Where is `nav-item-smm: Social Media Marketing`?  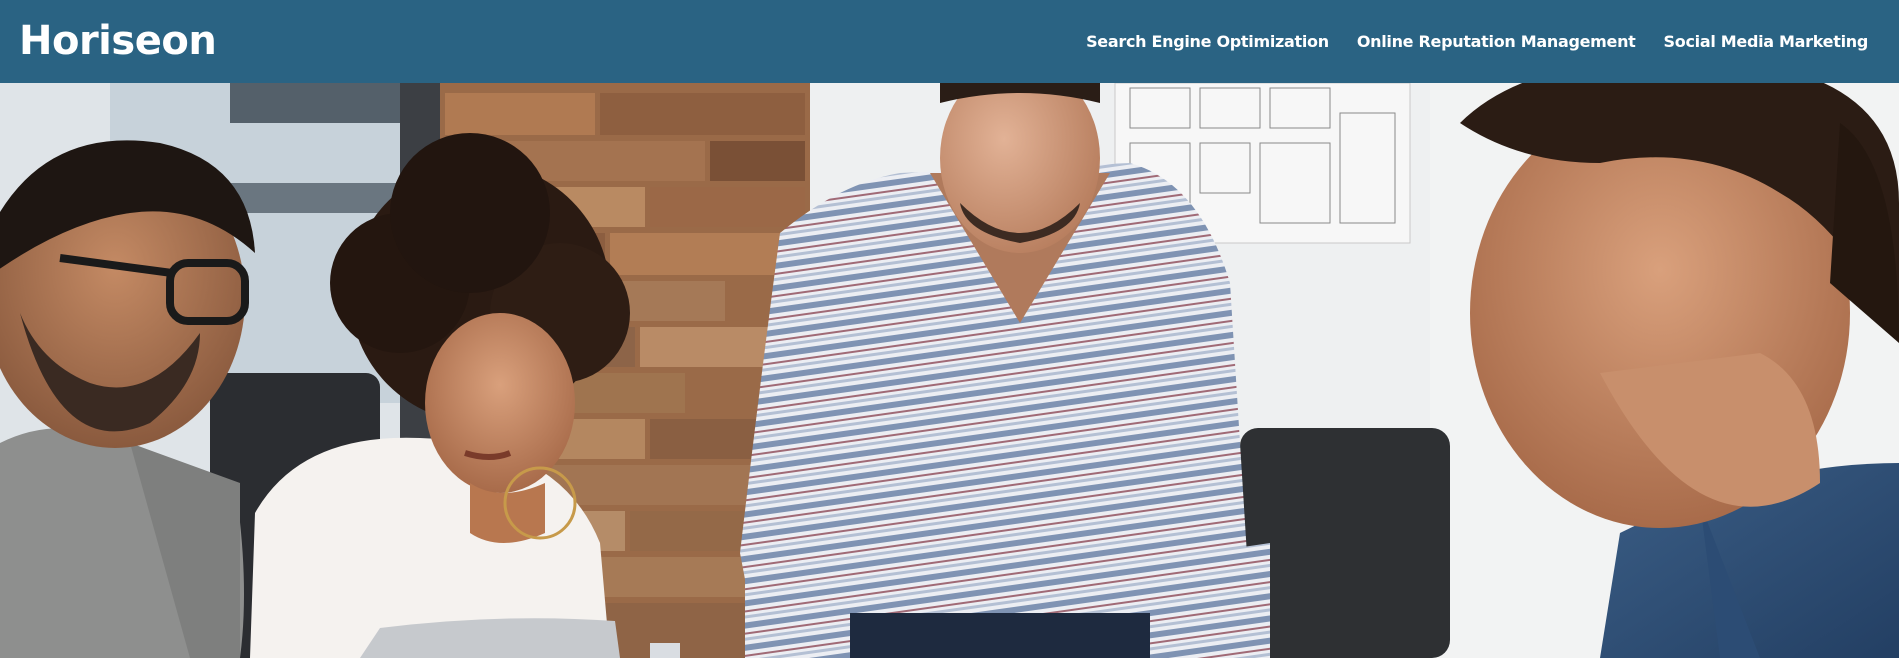
nav-item-smm: Social Media Marketing is located at coordinates (1766, 42).